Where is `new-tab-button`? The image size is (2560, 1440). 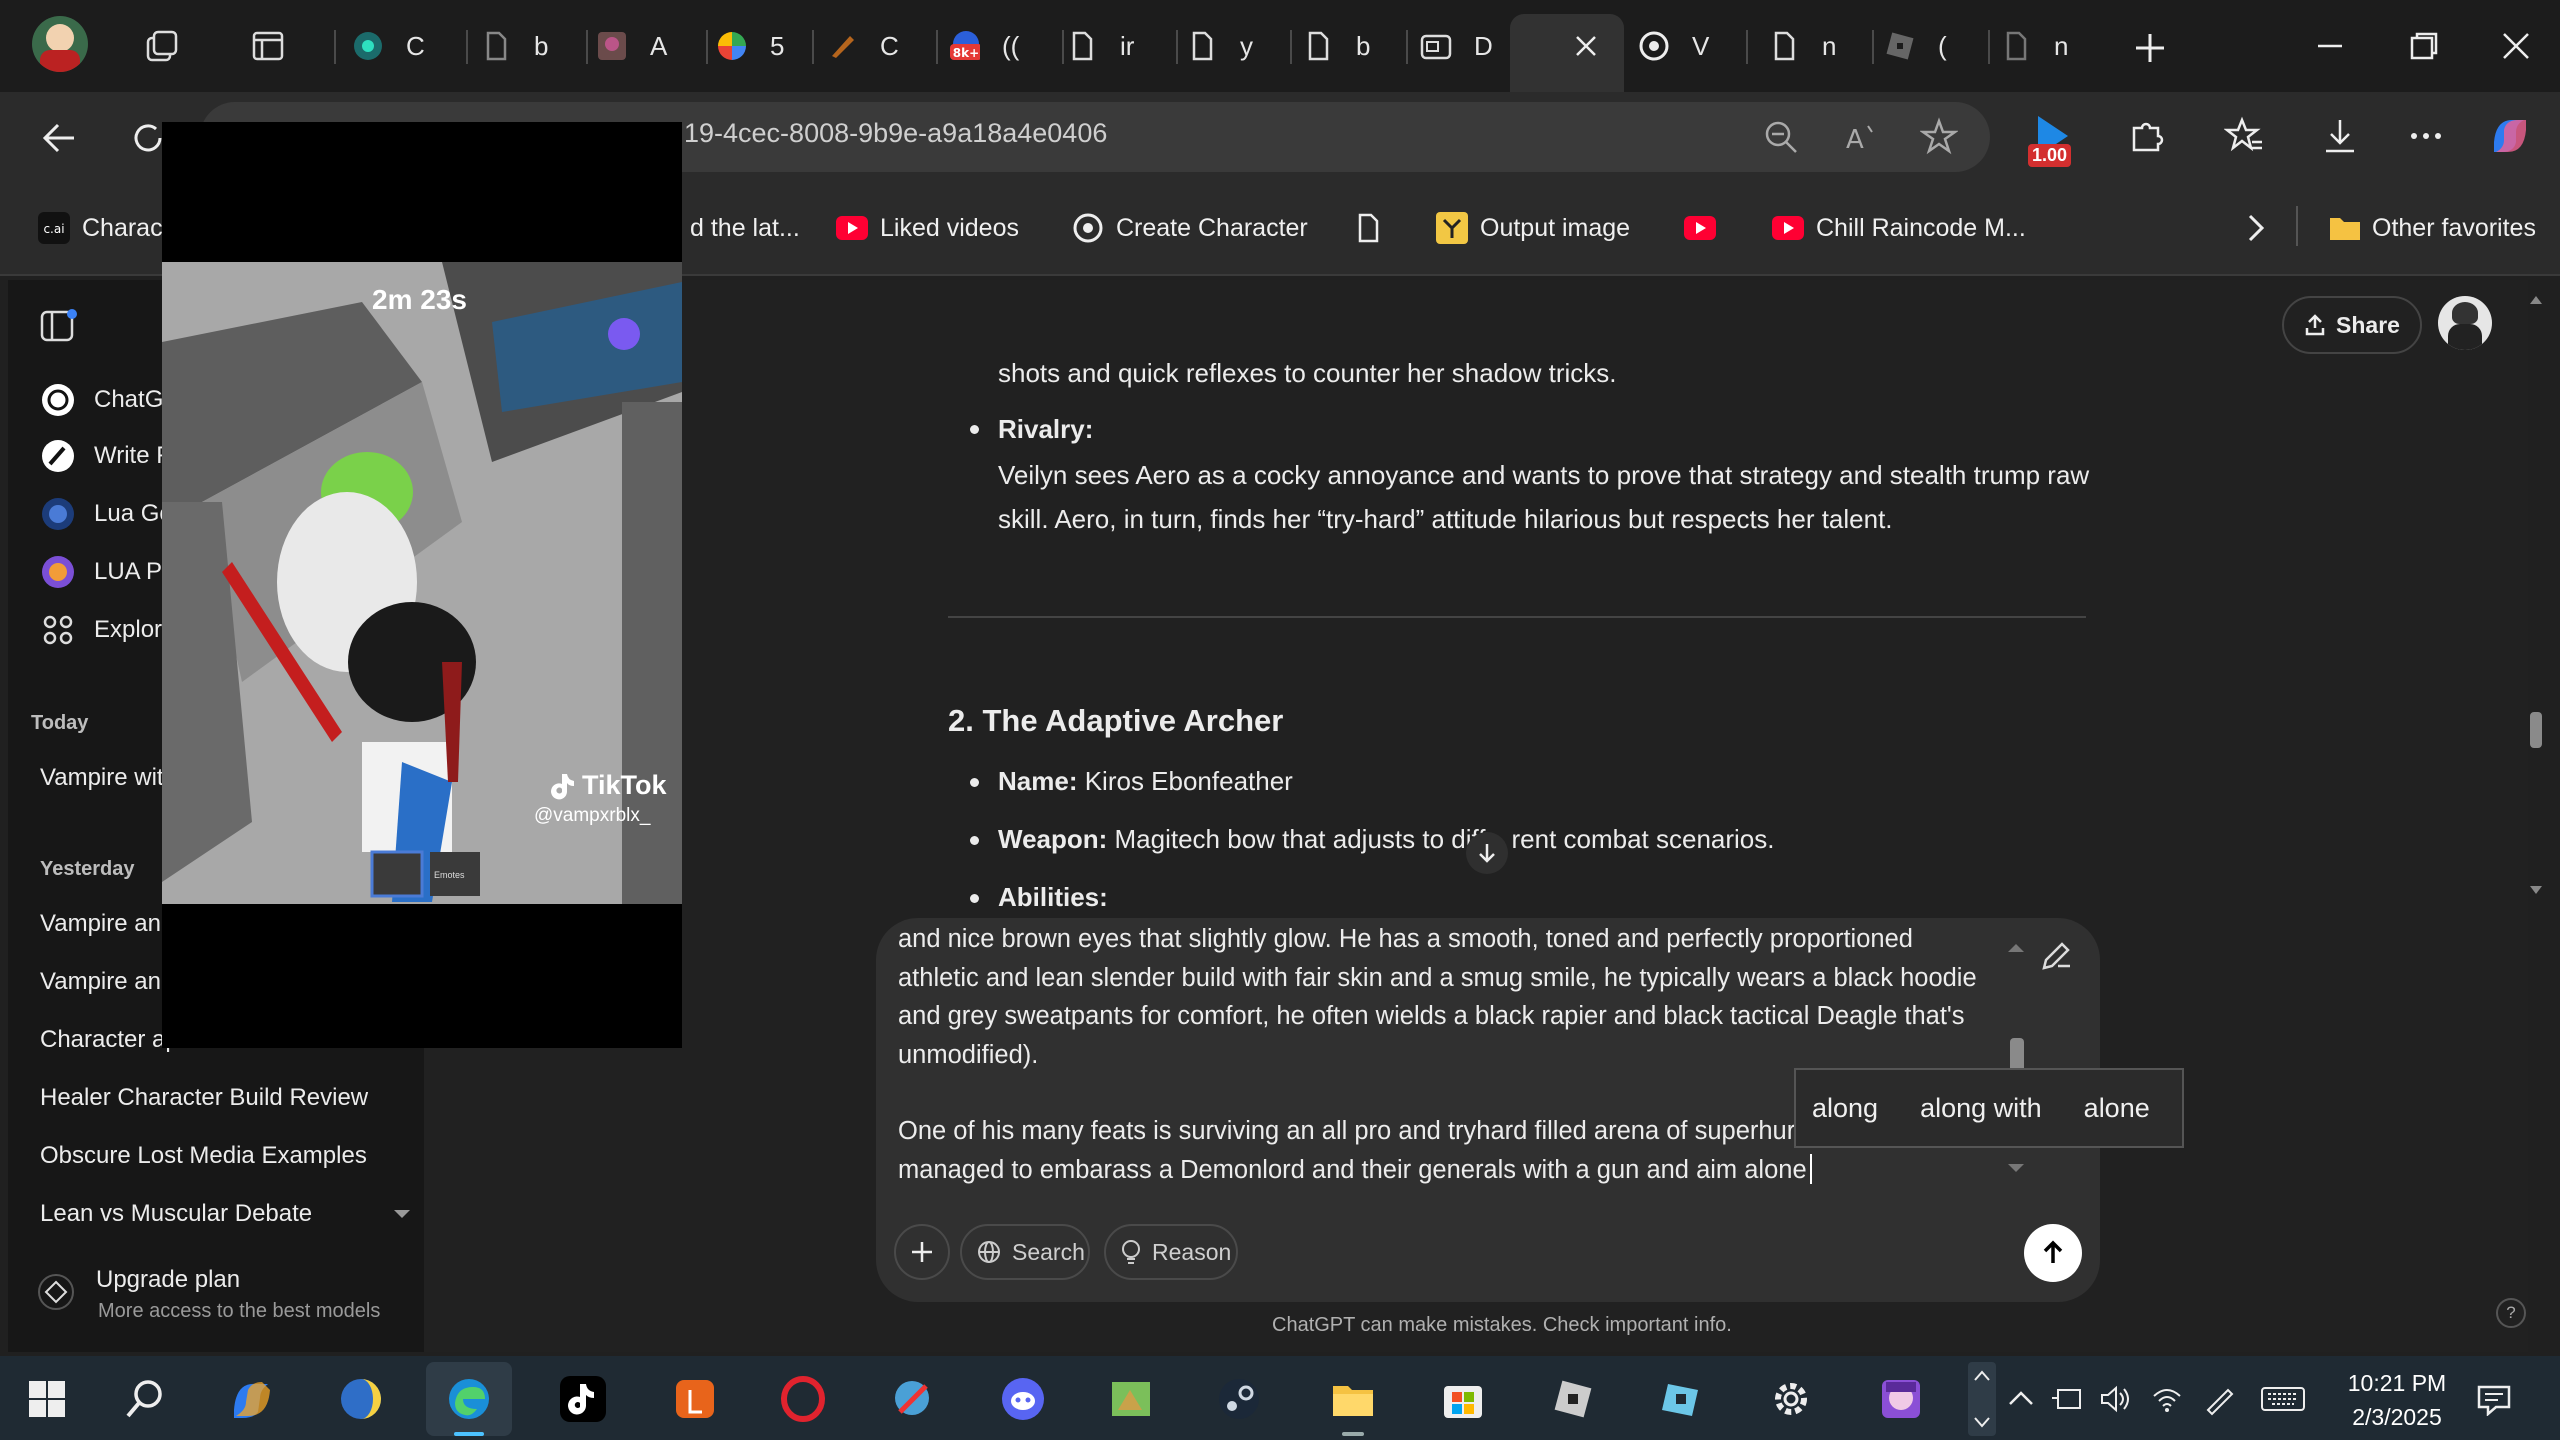 new-tab-button is located at coordinates (2150, 48).